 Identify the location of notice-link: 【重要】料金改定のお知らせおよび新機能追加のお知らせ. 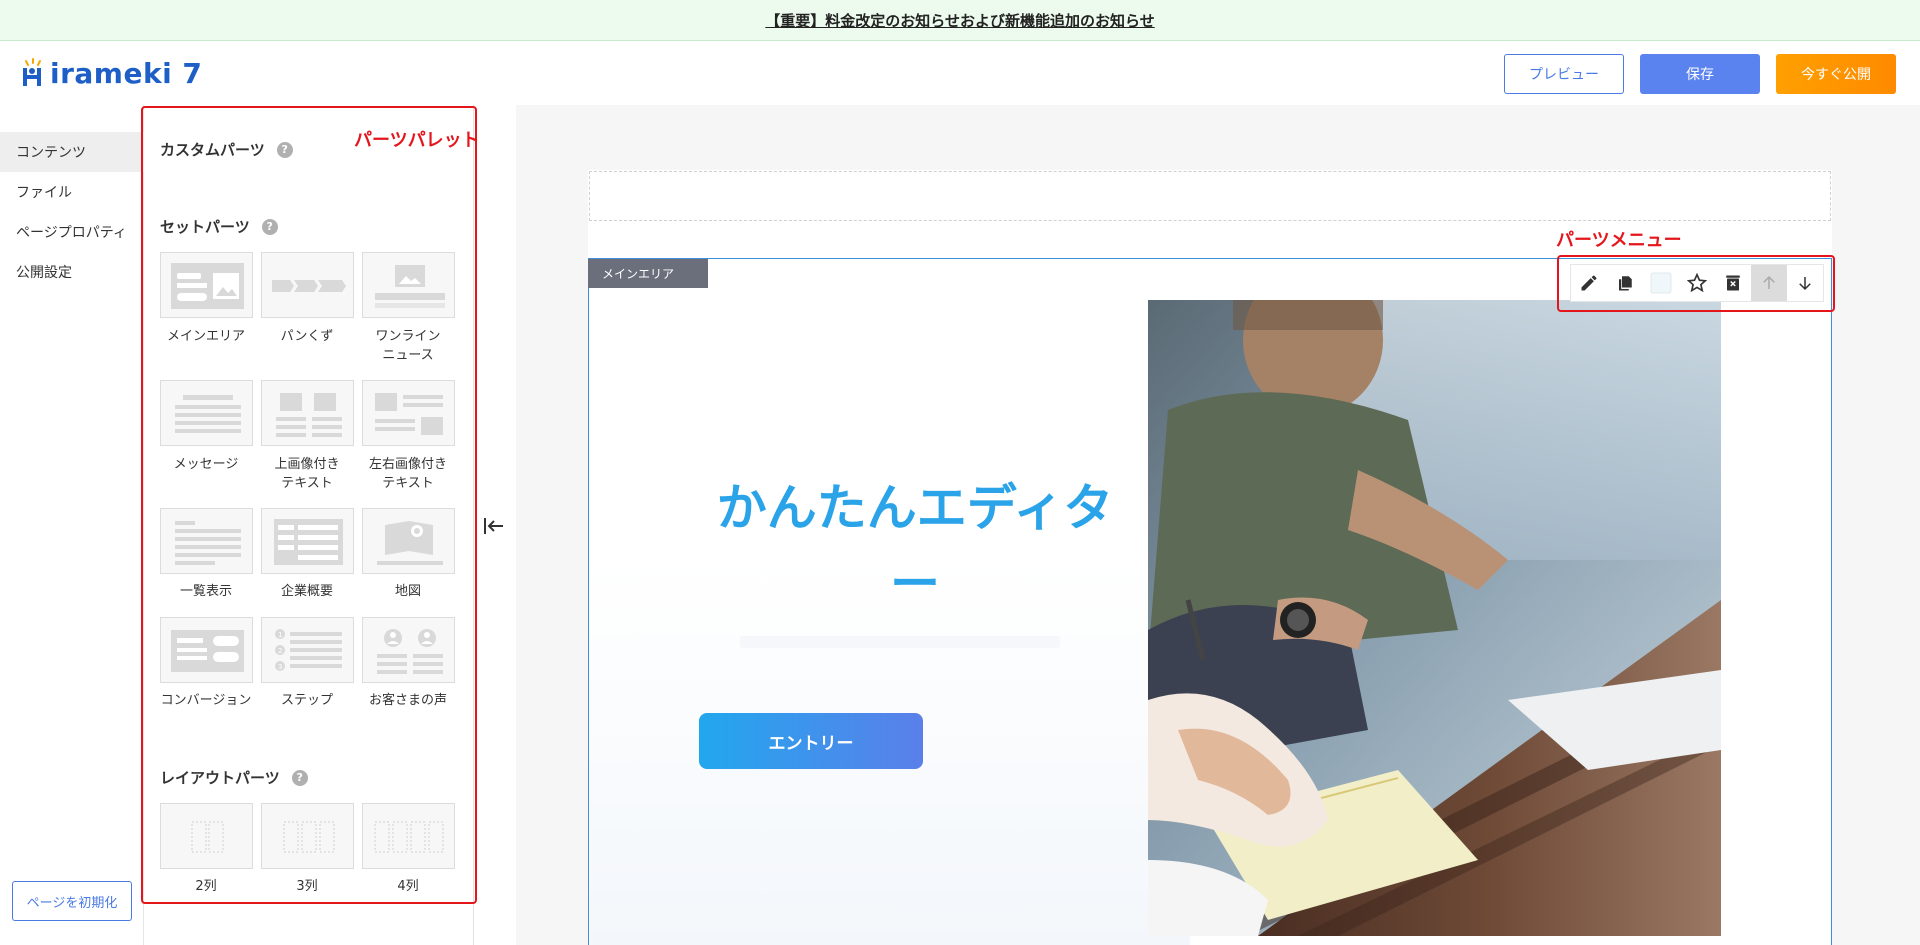
(959, 20).